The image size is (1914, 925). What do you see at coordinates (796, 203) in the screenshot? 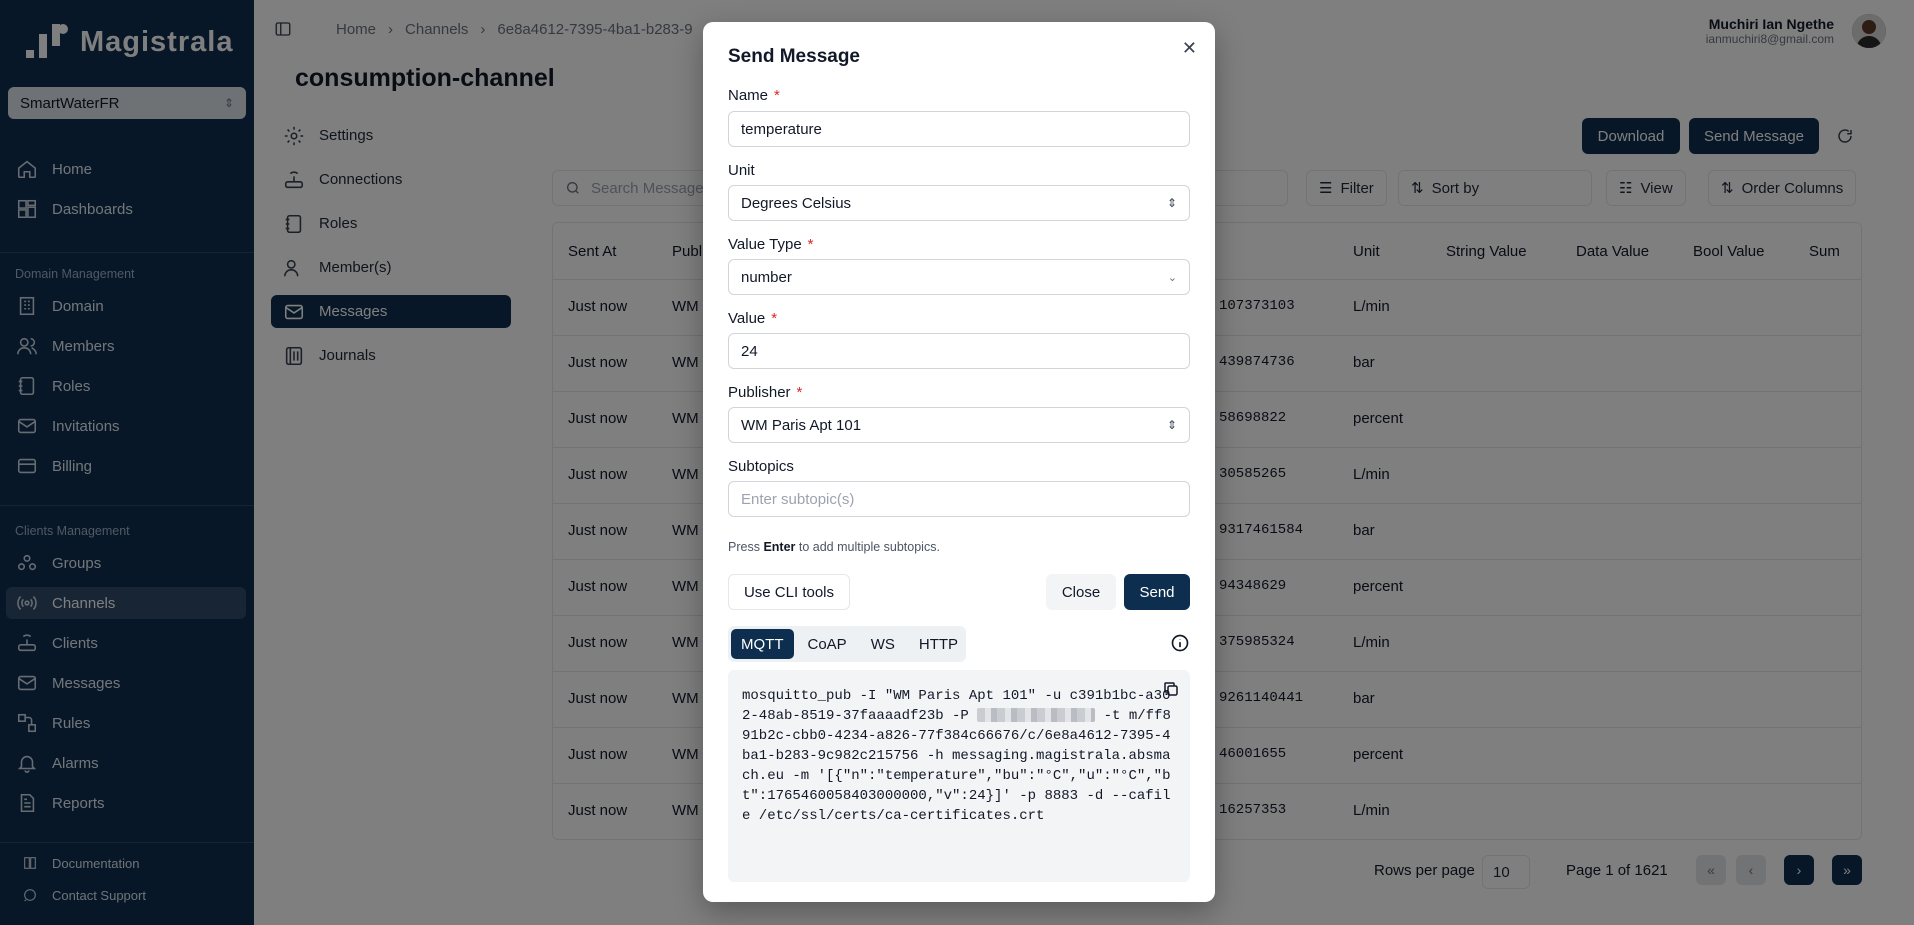
I see `unit-value: Degrees Celsius` at bounding box center [796, 203].